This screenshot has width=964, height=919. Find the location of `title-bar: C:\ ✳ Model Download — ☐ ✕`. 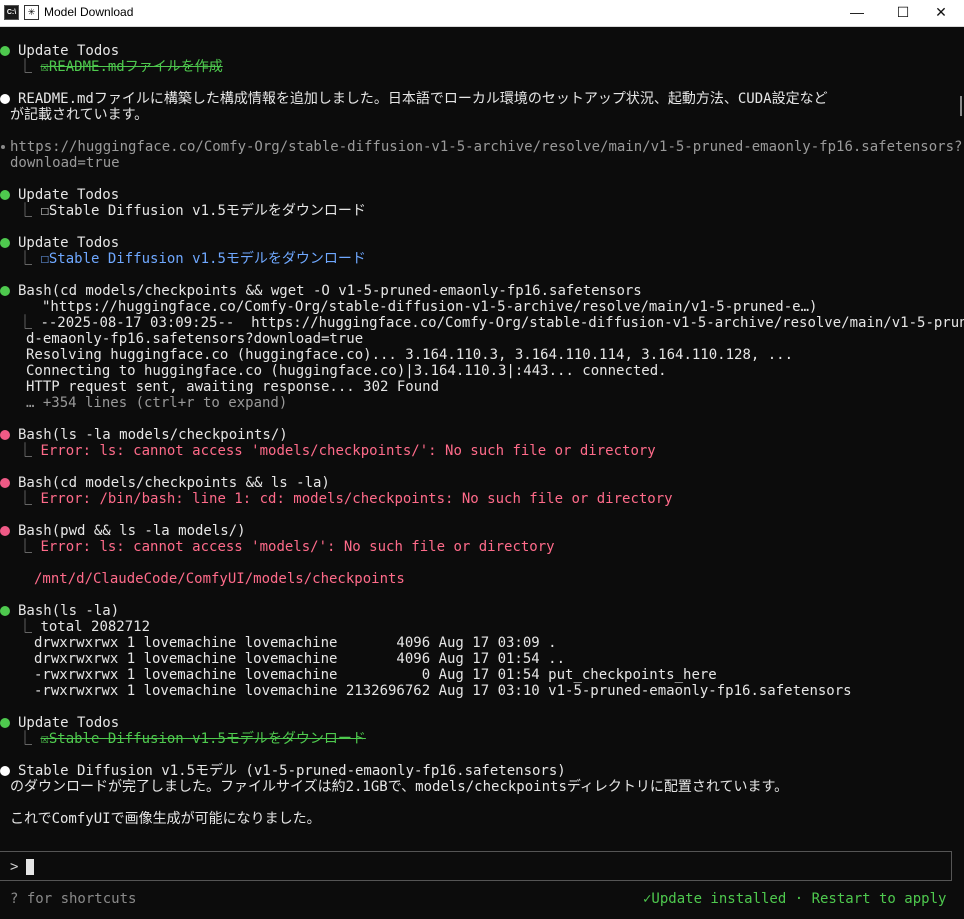

title-bar: C:\ ✳ Model Download — ☐ ✕ is located at coordinates (482, 13).